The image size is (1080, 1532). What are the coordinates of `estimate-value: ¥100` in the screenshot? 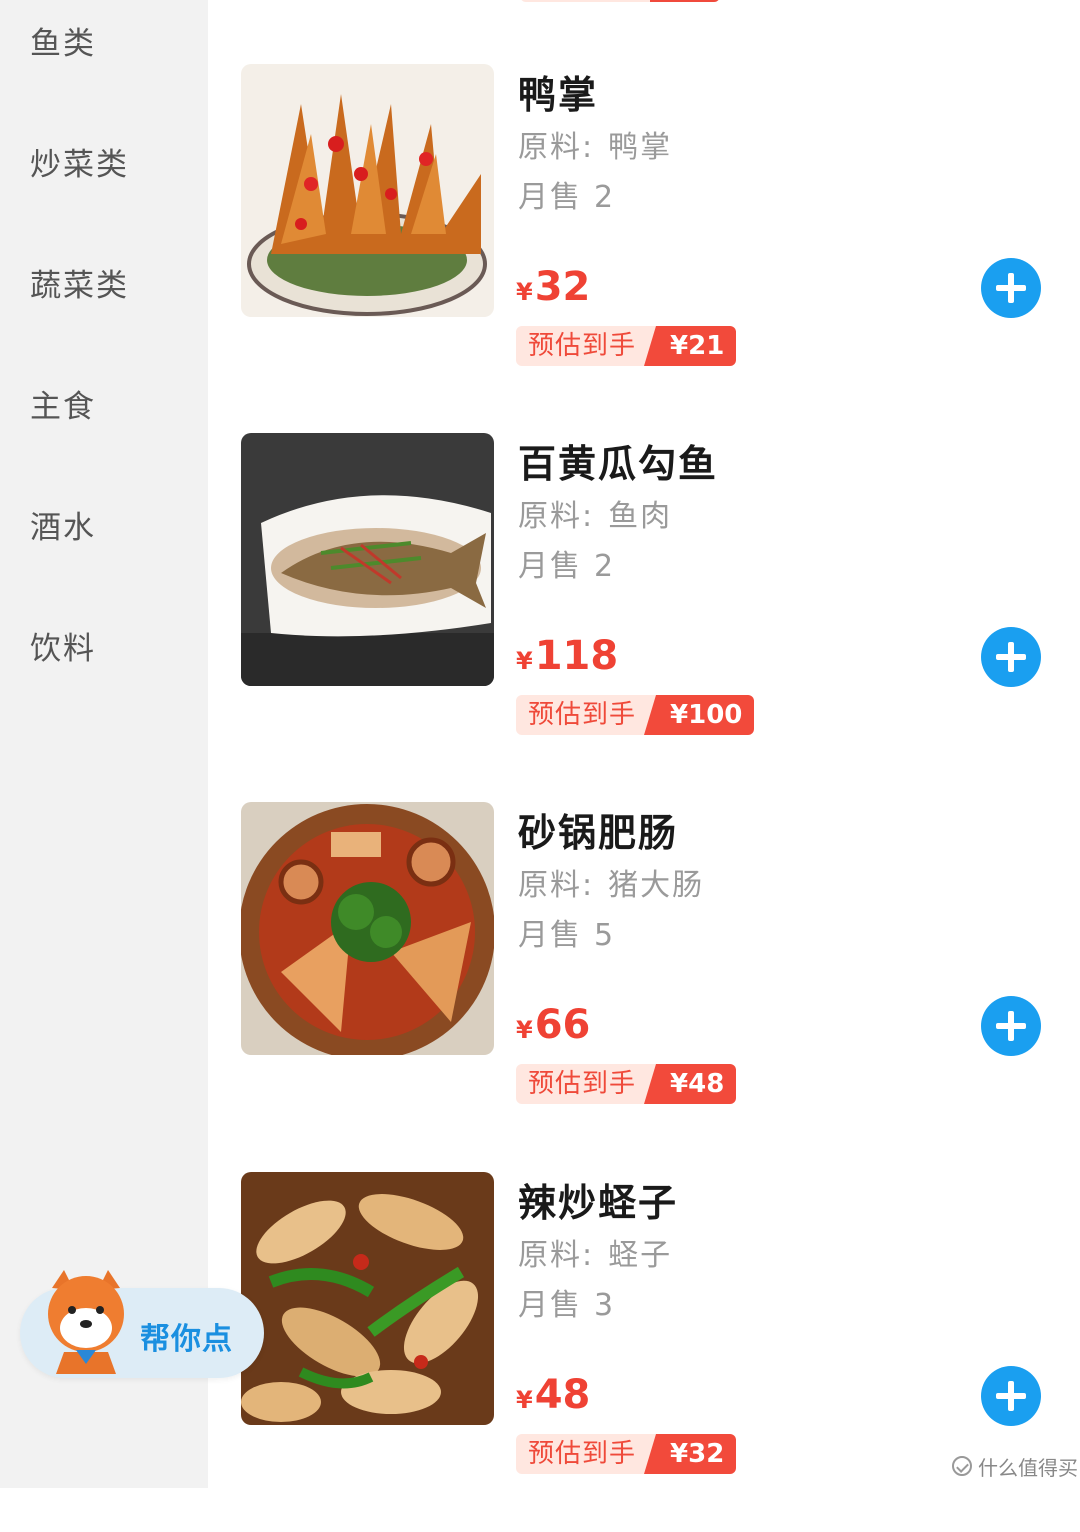 It's located at (699, 715).